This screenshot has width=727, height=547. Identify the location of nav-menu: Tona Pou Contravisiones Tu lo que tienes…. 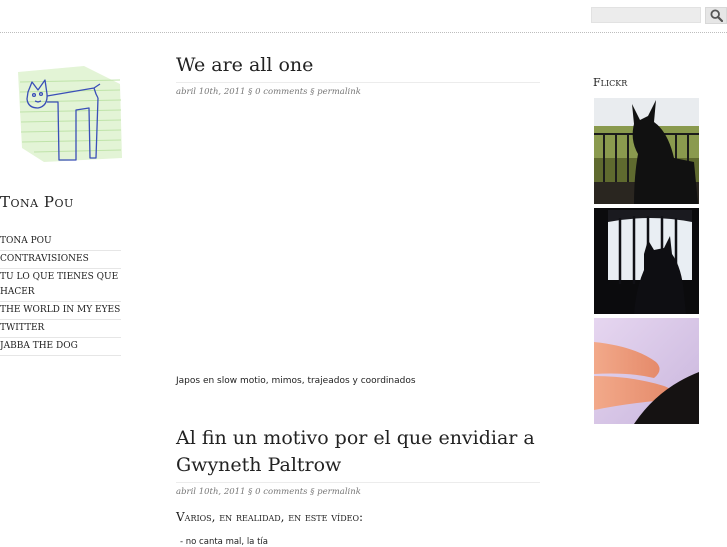
(60, 294).